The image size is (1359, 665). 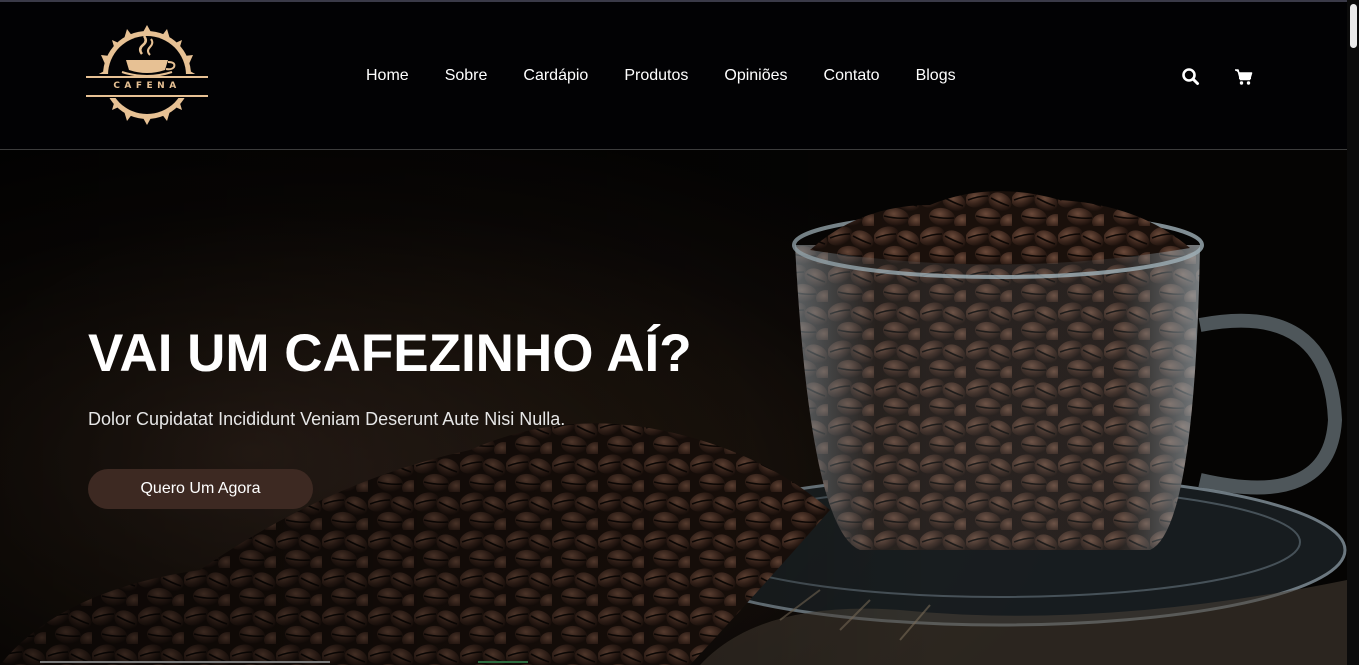 What do you see at coordinates (852, 76) in the screenshot?
I see `nav-item-contato: Contato` at bounding box center [852, 76].